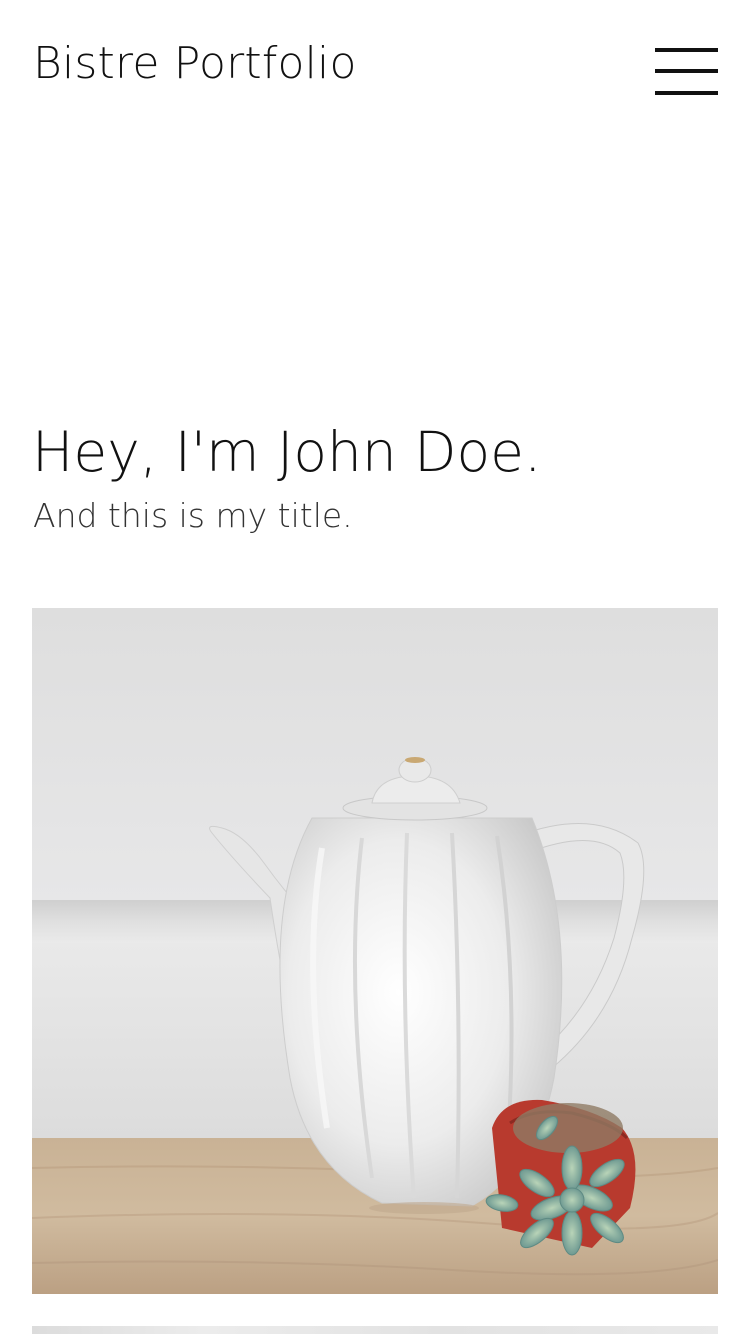 Image resolution: width=750 pixels, height=1334 pixels. What do you see at coordinates (193, 515) in the screenshot?
I see `hero-subheading: And this is my title.` at bounding box center [193, 515].